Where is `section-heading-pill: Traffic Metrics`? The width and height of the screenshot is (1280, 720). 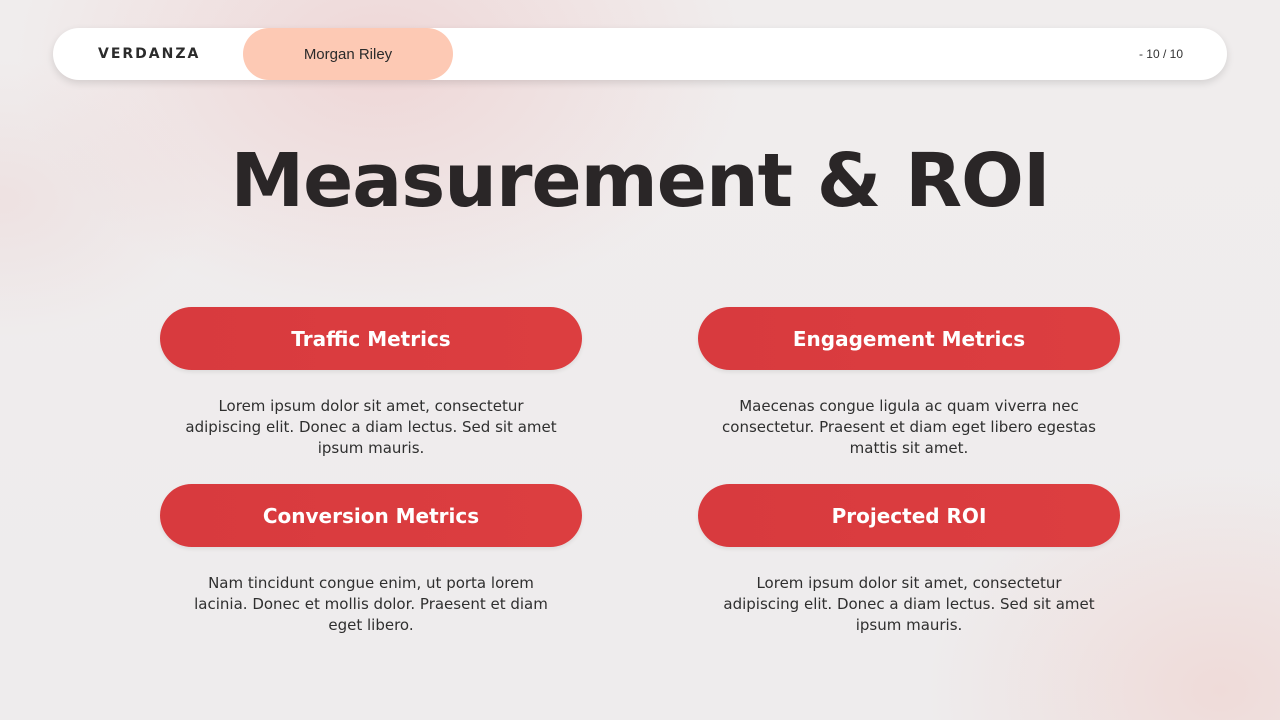
section-heading-pill: Traffic Metrics is located at coordinates (371, 338).